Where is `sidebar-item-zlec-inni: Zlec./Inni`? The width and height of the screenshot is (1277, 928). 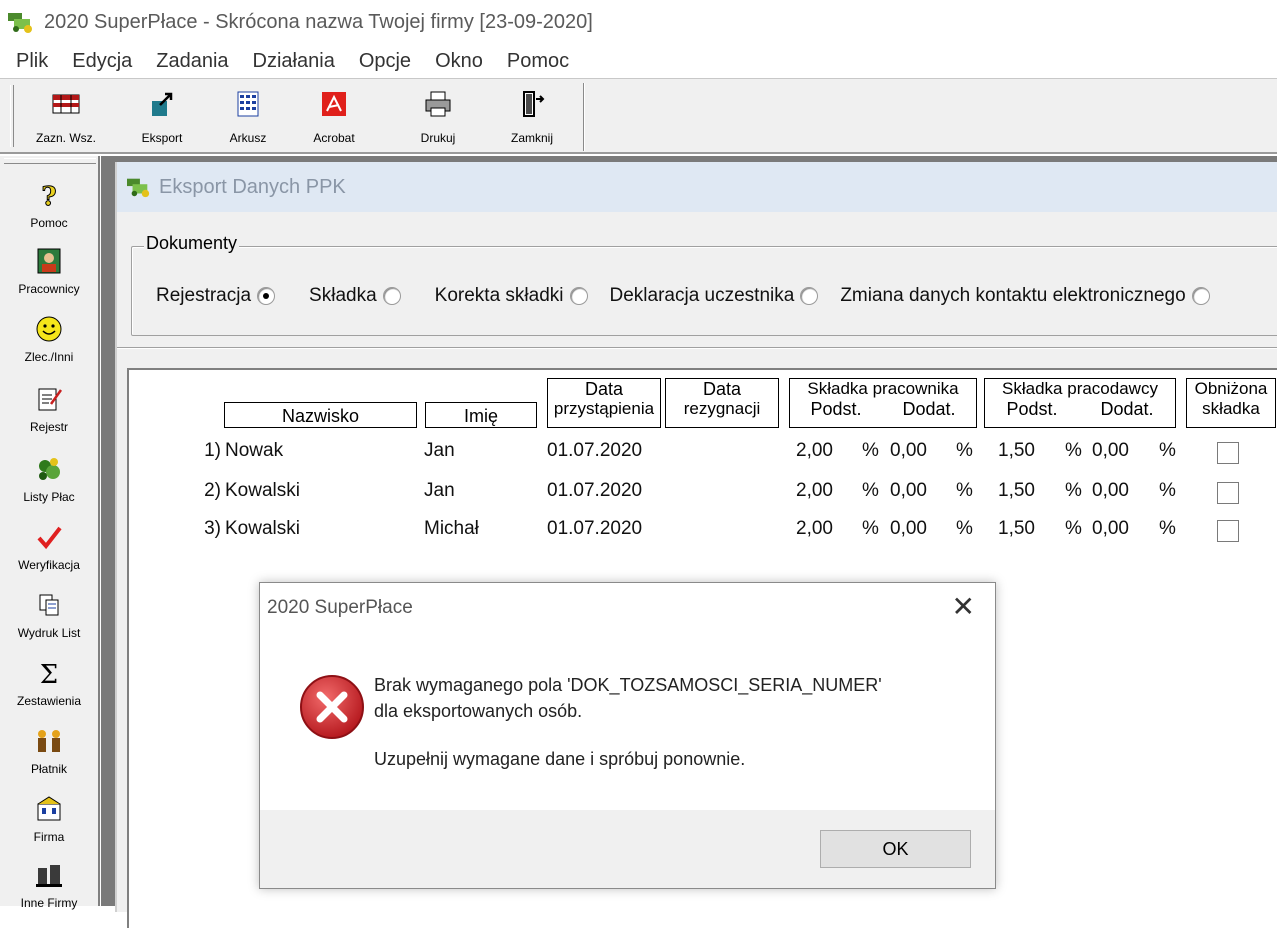 sidebar-item-zlec-inni: Zlec./Inni is located at coordinates (49, 347).